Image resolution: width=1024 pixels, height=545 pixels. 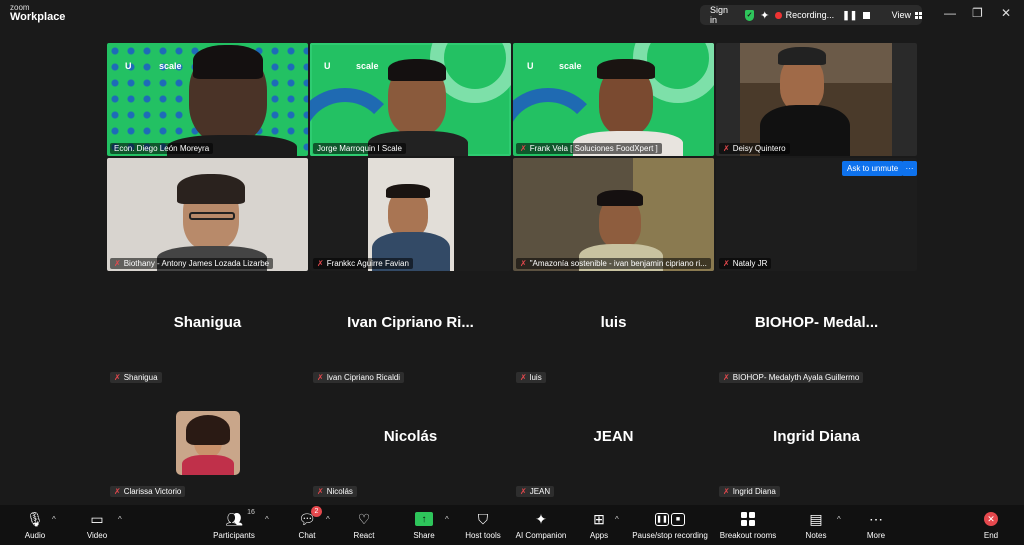 What do you see at coordinates (613, 442) in the screenshot?
I see `name-tile: JEAN ✗ JEAN` at bounding box center [613, 442].